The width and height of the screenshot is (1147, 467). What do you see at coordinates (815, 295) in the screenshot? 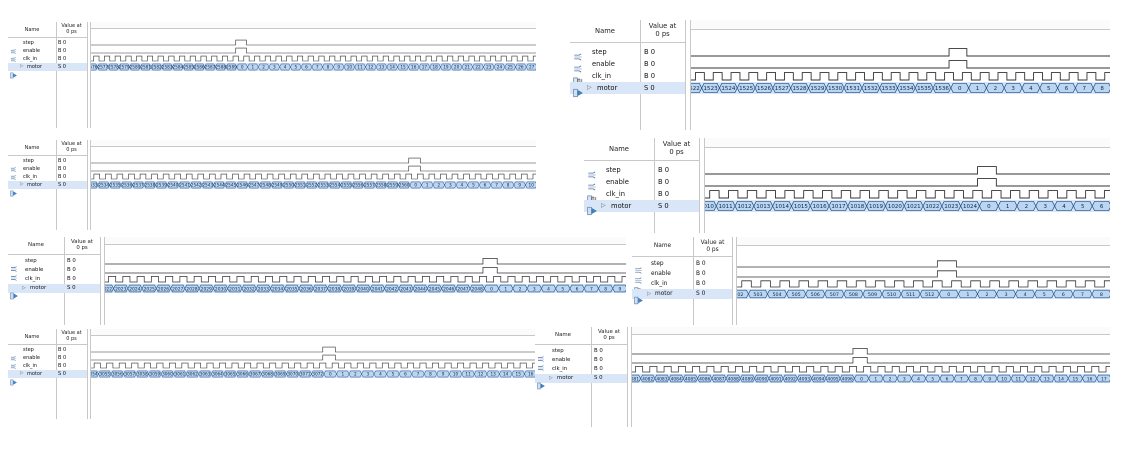
I see `motor-bus-value: 506` at bounding box center [815, 295].